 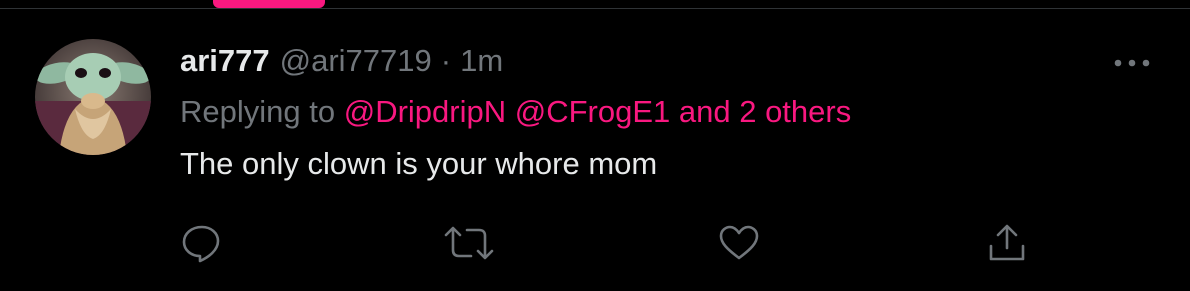 I want to click on mention-others-link: and 2 others, so click(x=765, y=111).